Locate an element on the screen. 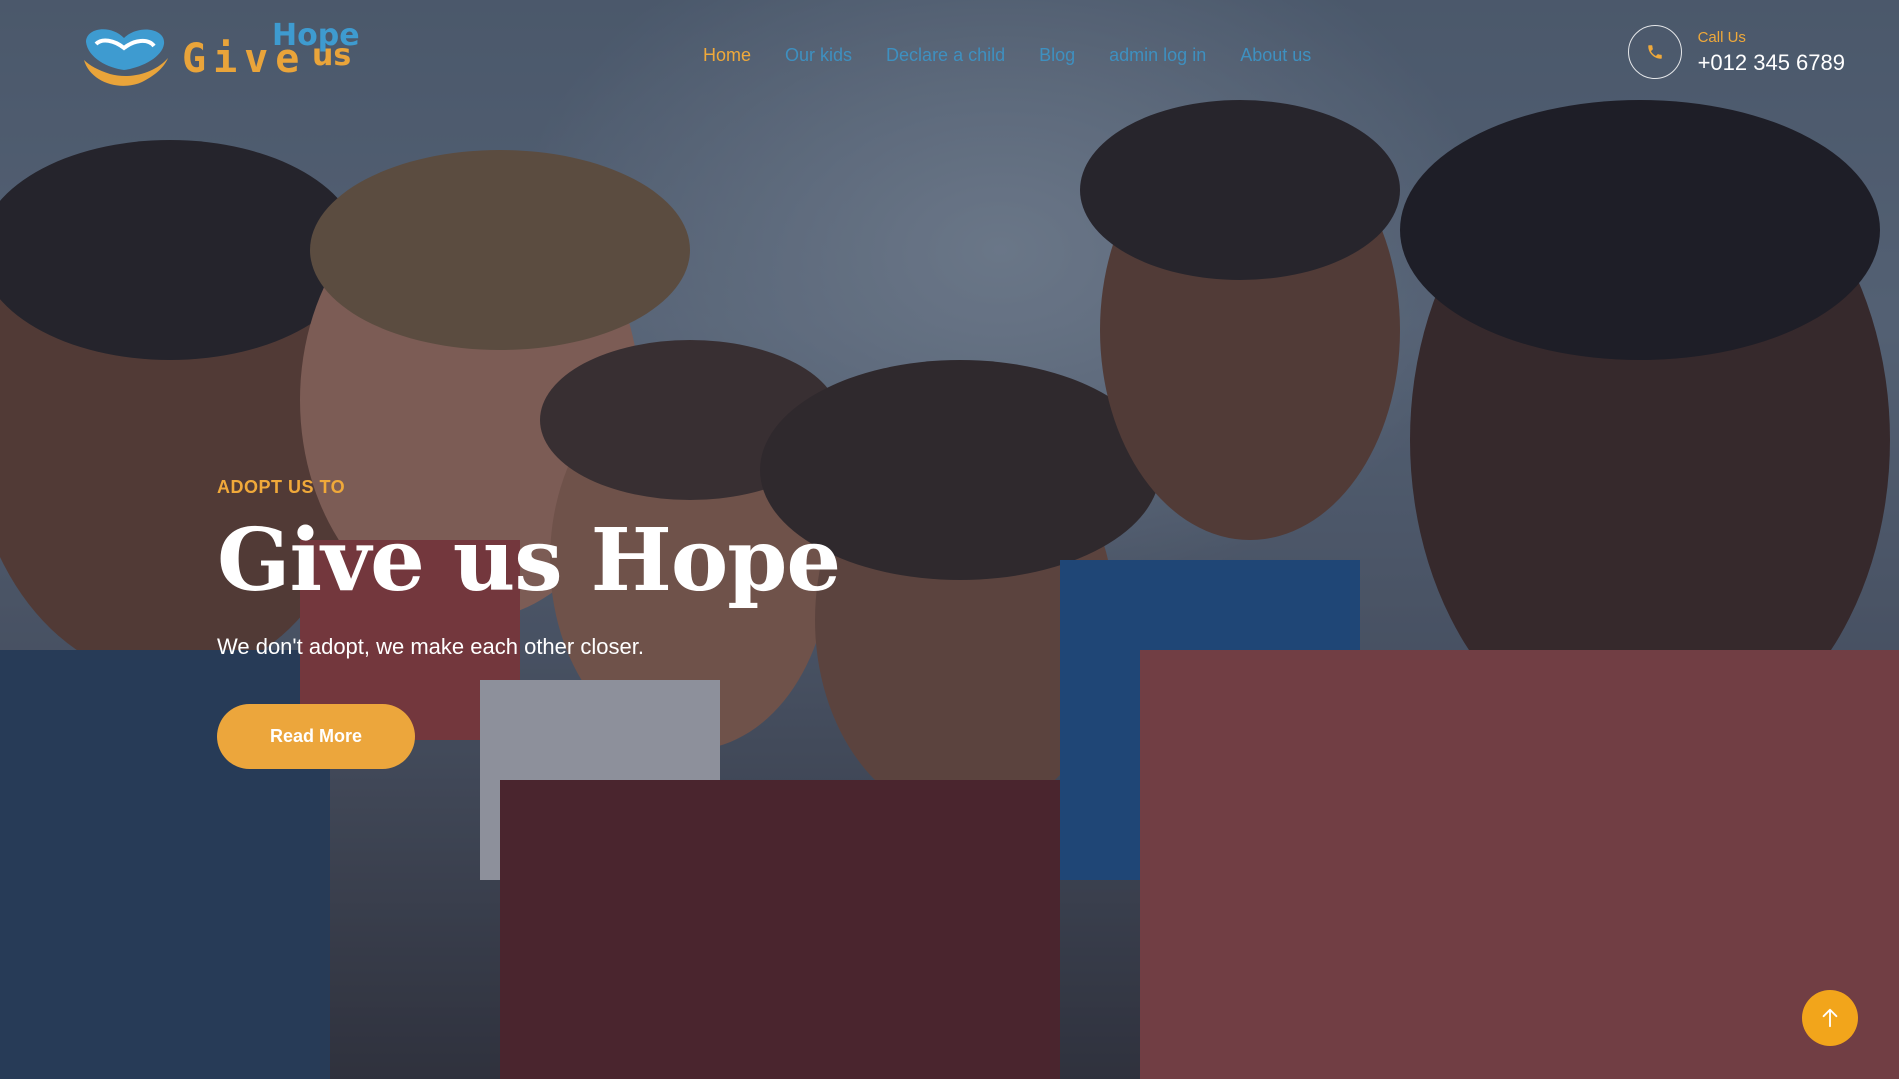 The height and width of the screenshot is (1079, 1899). phone-glyph is located at coordinates (1654, 52).